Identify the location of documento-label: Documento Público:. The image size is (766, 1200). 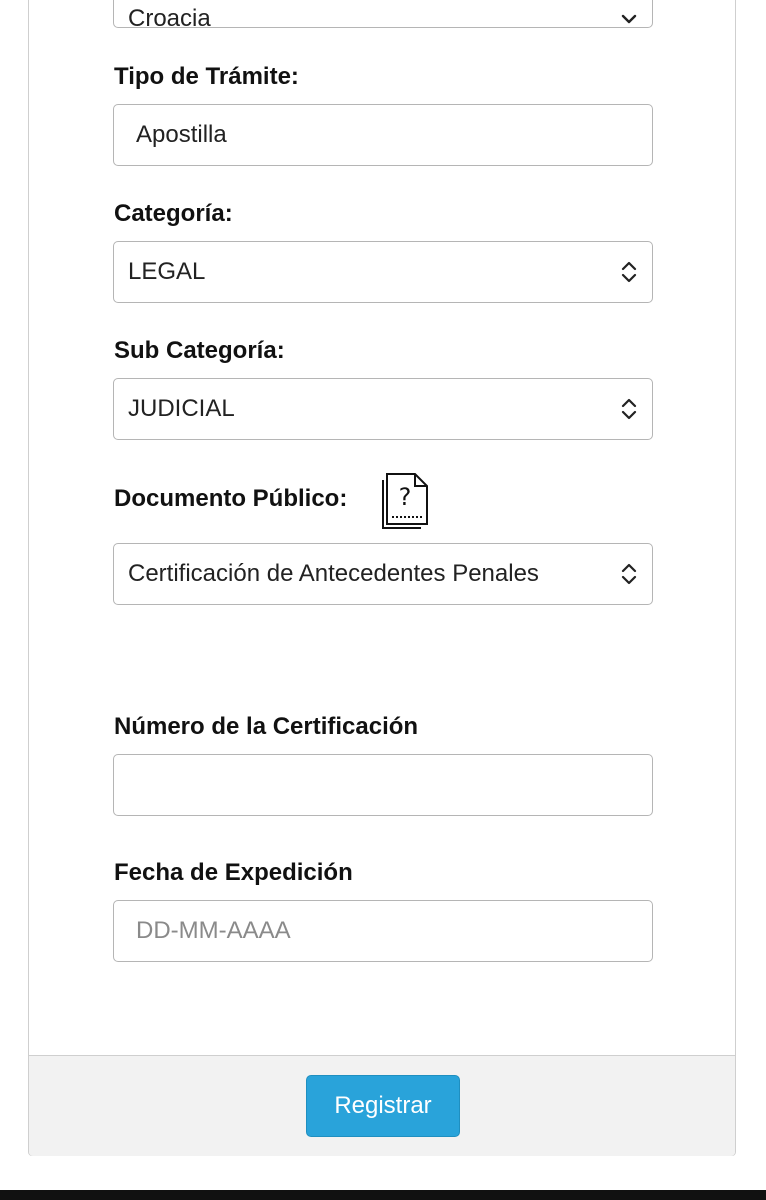
(231, 498).